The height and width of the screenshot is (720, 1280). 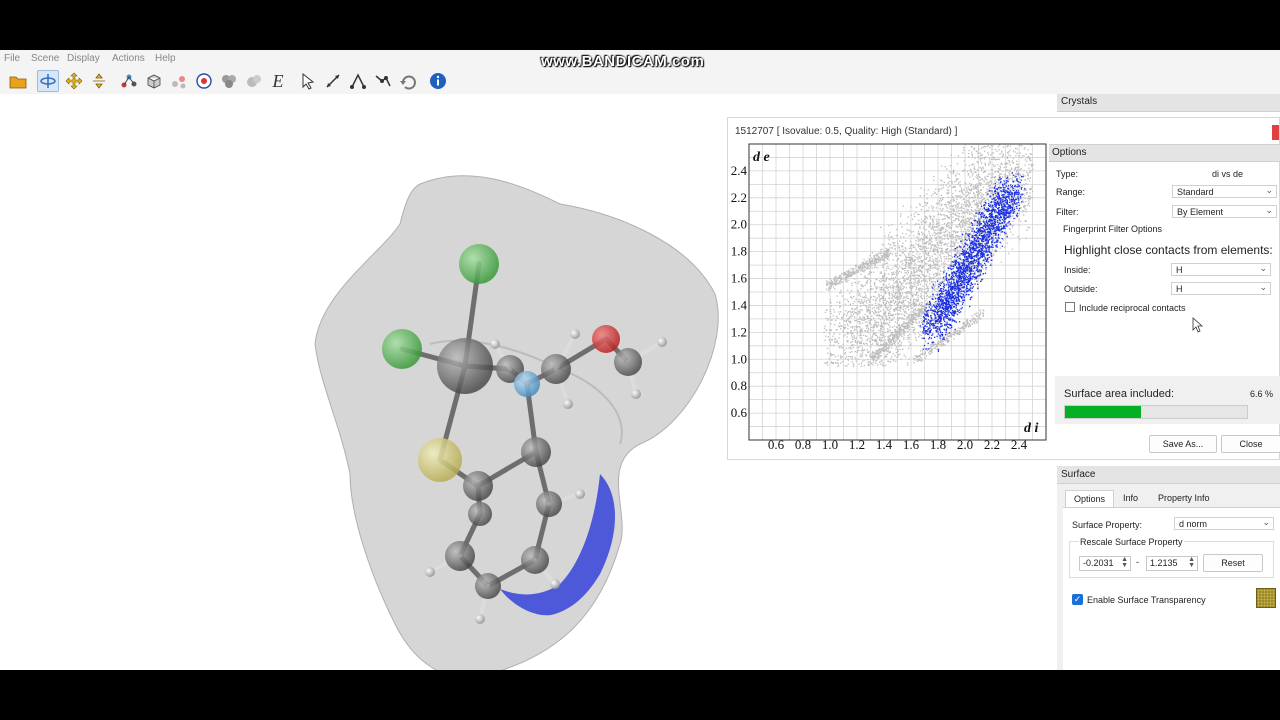 I want to click on energy-e-icon: E, so click(x=278, y=81).